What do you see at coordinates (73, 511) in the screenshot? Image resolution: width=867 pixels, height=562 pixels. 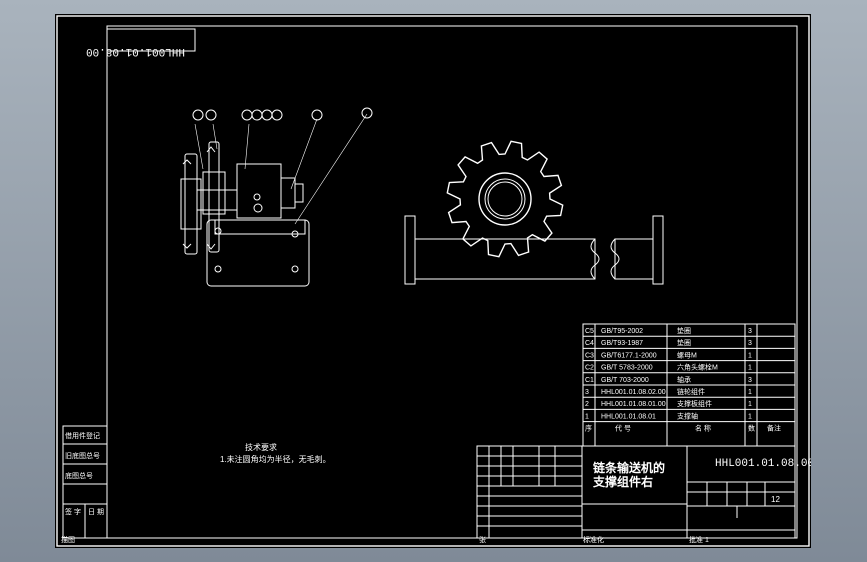 I see `left-block-4: 签 字` at bounding box center [73, 511].